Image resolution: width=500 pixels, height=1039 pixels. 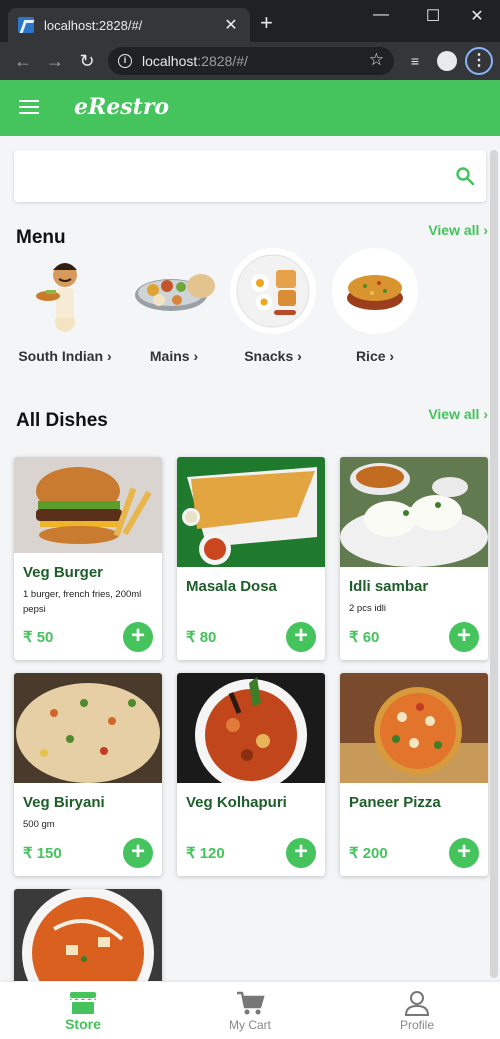 I want to click on maximize-icon: ☐, so click(x=433, y=16).